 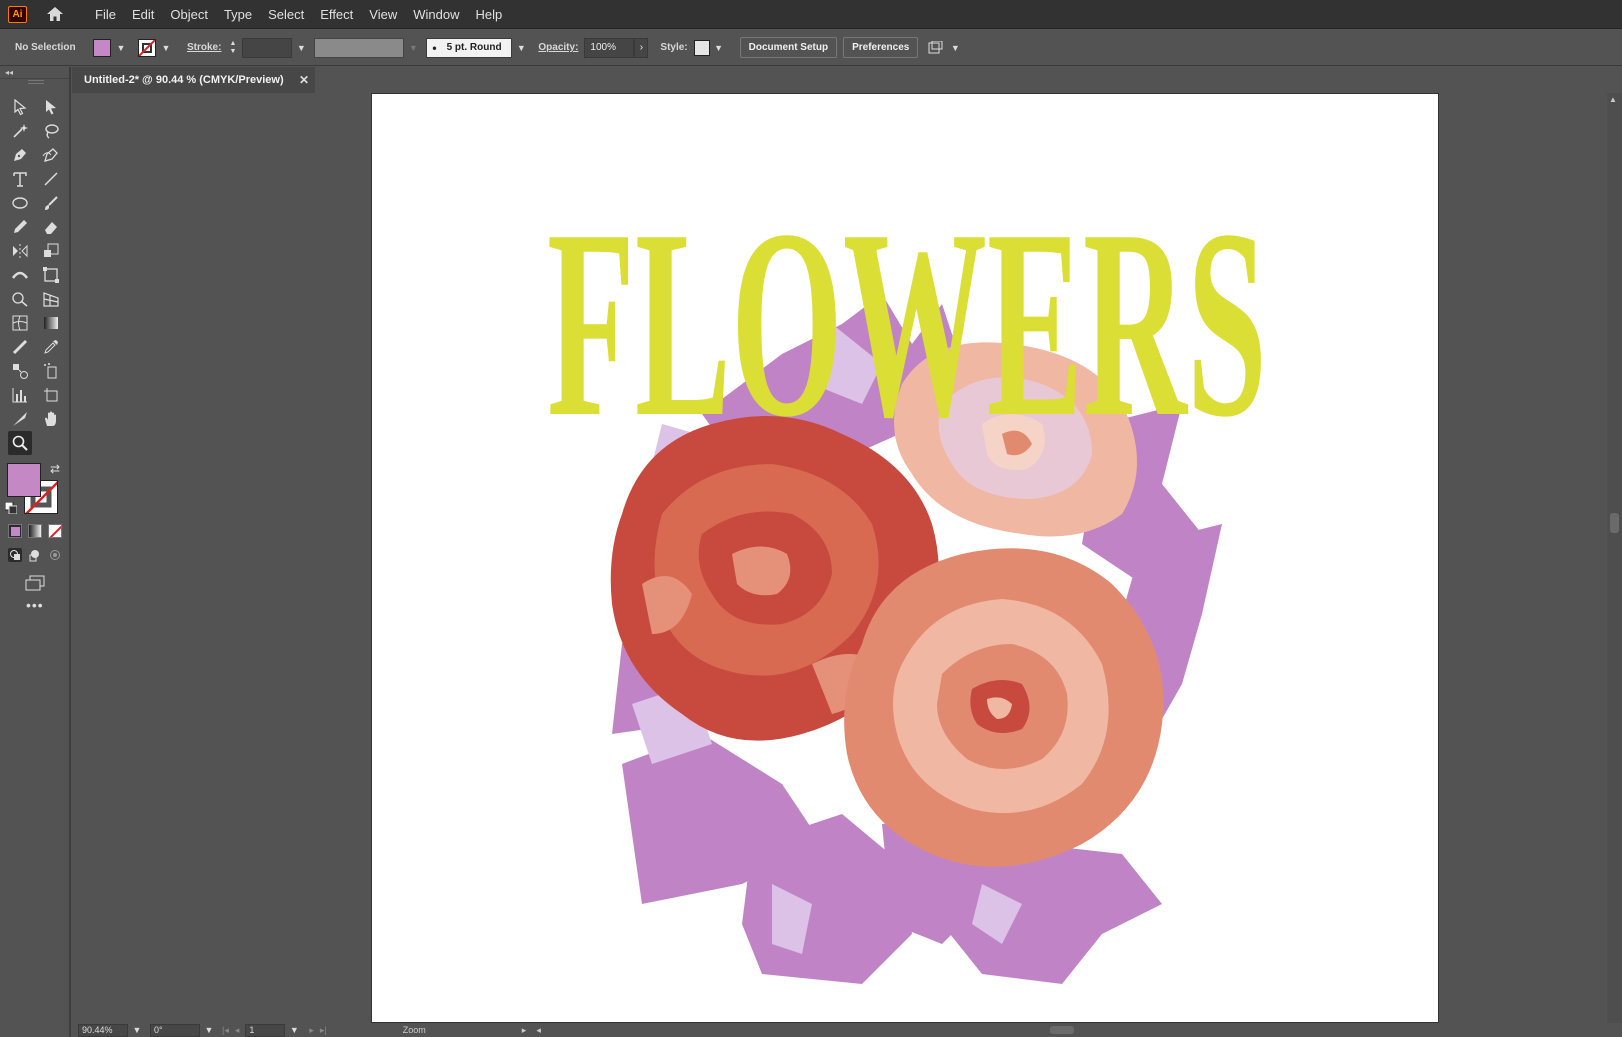 What do you see at coordinates (20, 419) in the screenshot?
I see `slice-tool-icon` at bounding box center [20, 419].